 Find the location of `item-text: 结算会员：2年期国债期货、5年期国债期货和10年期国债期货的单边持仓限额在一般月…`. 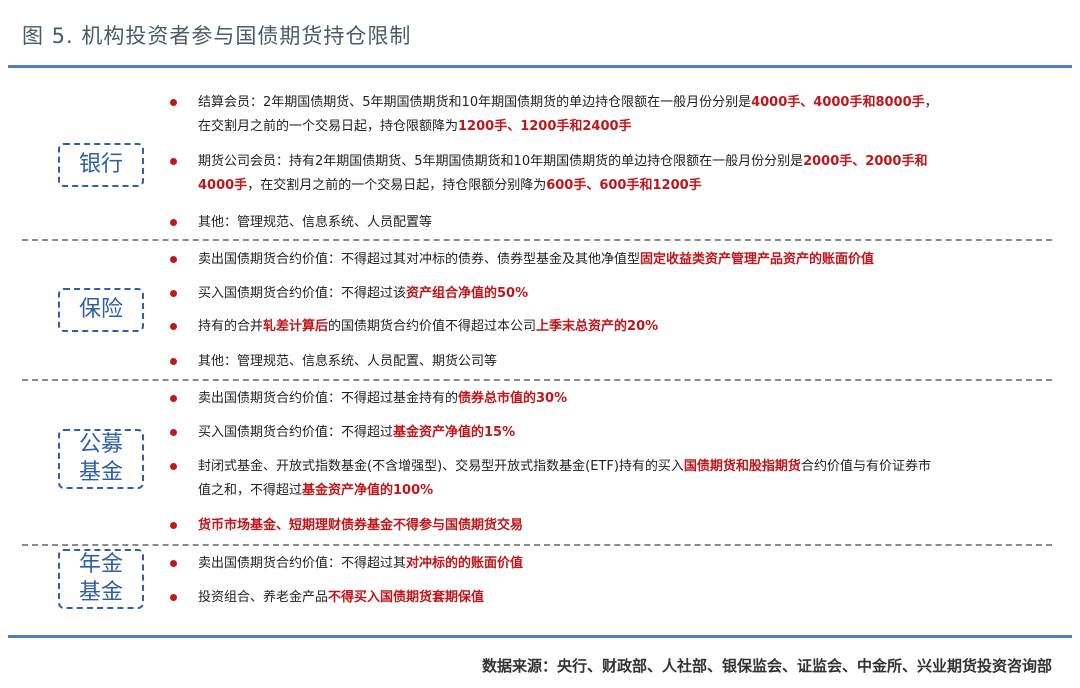

item-text: 结算会员：2年期国债期货、5年期国债期货和10年期国债期货的单边持仓限额在一般月… is located at coordinates (475, 102).